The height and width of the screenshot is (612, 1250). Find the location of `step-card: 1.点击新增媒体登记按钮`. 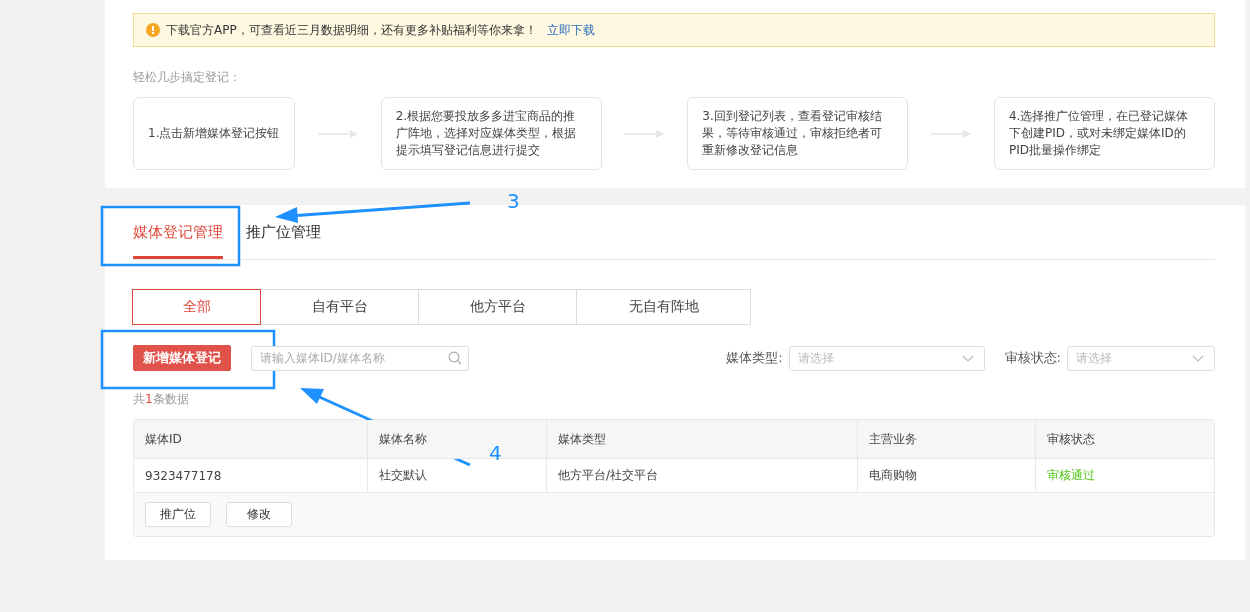

step-card: 1.点击新增媒体登记按钮 is located at coordinates (214, 133).